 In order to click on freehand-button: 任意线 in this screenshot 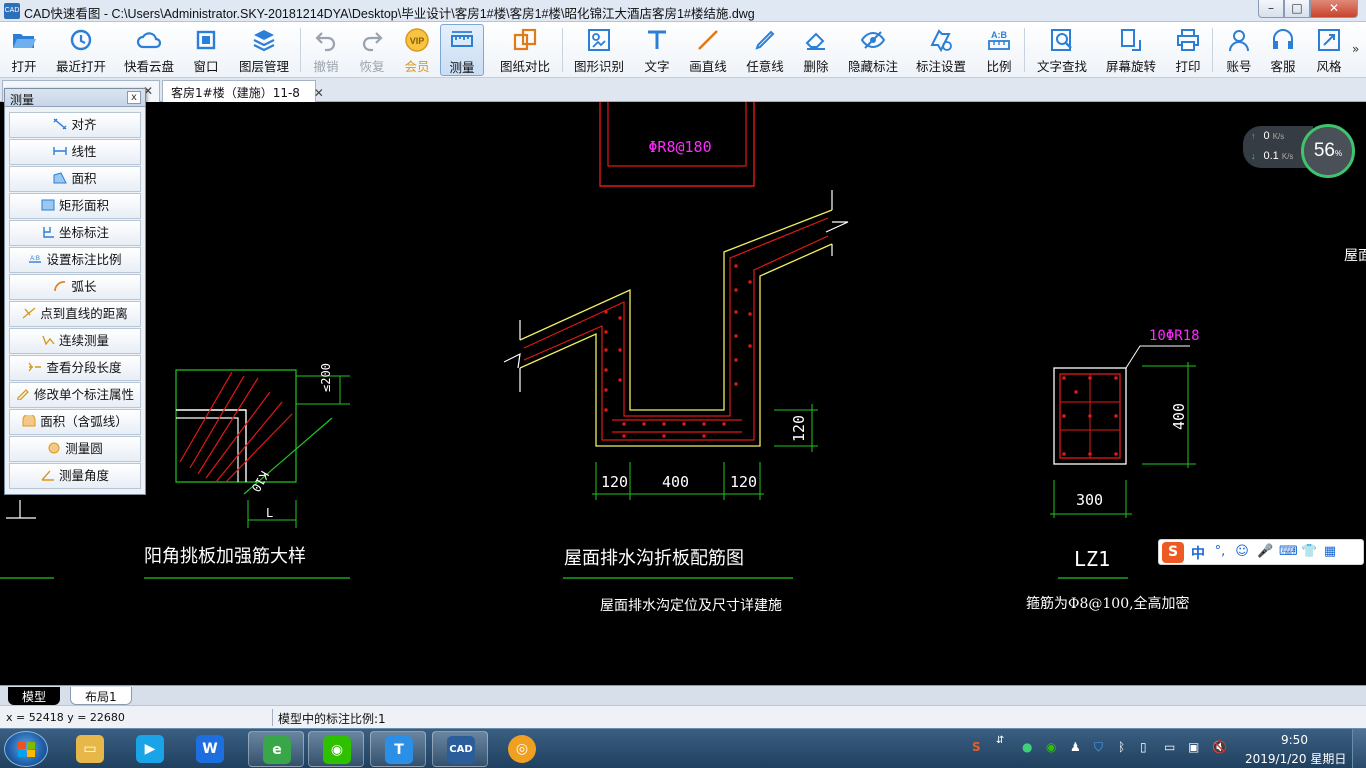, I will do `click(765, 50)`.